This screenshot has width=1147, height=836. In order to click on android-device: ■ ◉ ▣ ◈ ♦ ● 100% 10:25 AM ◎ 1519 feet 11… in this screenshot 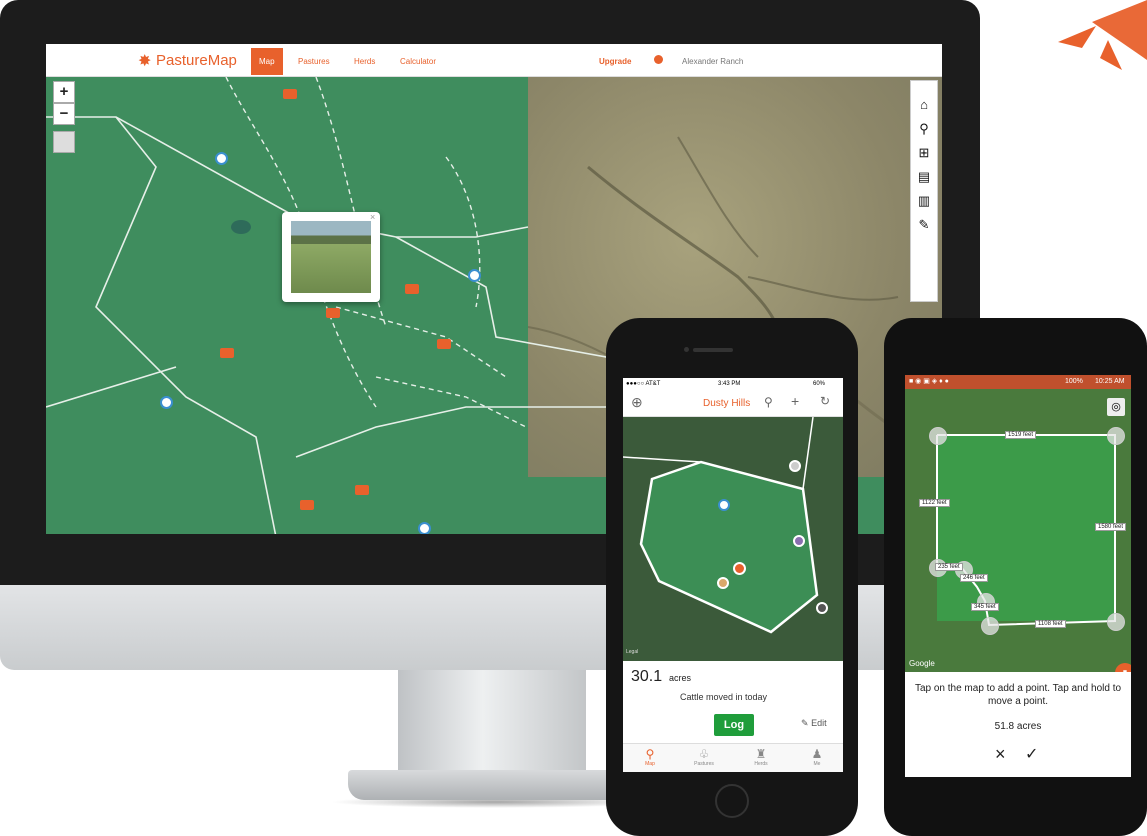, I will do `click(1015, 577)`.